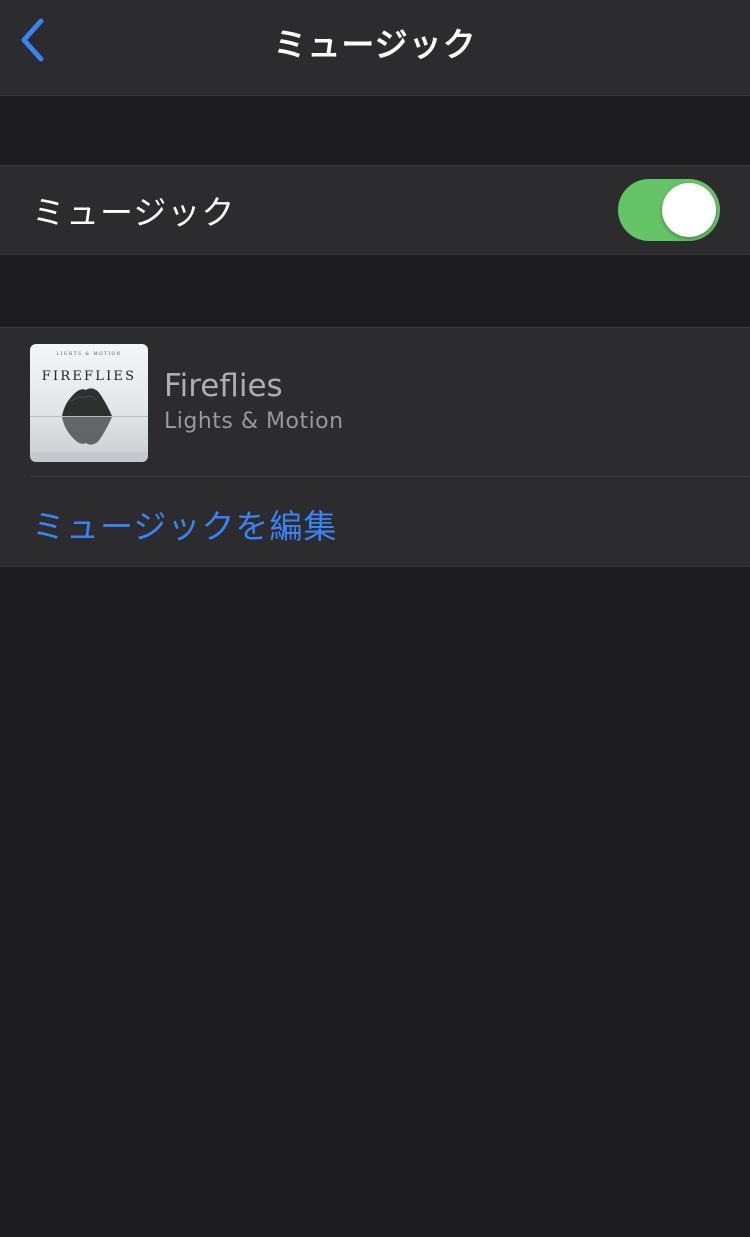  I want to click on album-artwork: LIGHTS & MOTION FIREFLIES, so click(89, 403).